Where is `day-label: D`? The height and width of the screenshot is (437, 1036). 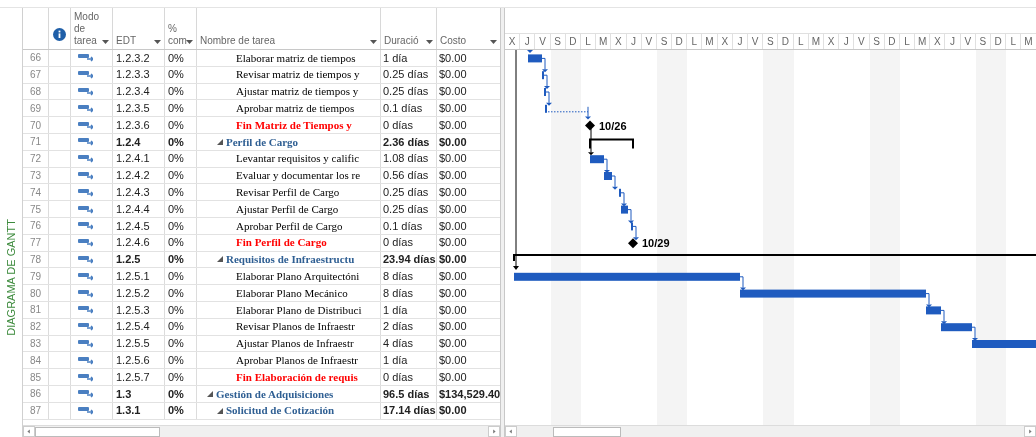 day-label: D is located at coordinates (785, 42).